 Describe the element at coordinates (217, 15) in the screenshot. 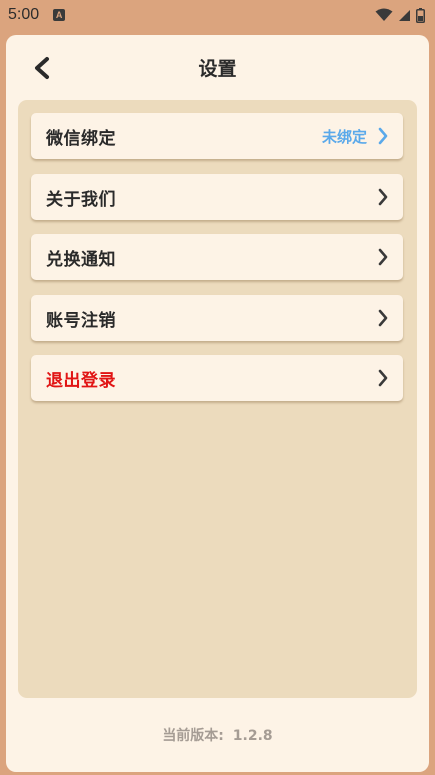

I see `status-bar: 5:00 A` at that location.